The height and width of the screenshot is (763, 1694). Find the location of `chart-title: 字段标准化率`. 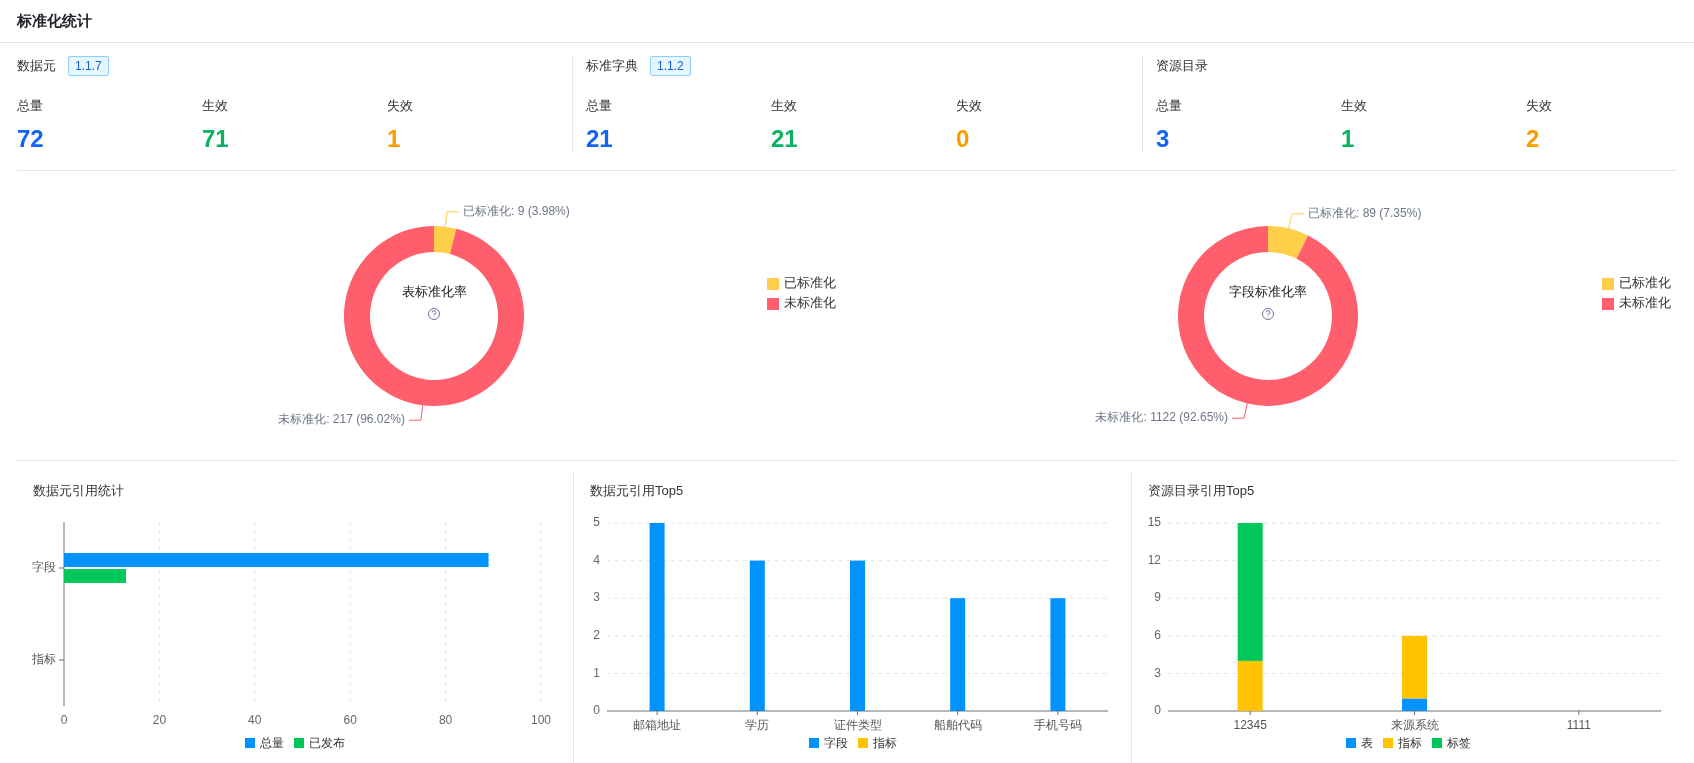

chart-title: 字段标准化率 is located at coordinates (1268, 291).